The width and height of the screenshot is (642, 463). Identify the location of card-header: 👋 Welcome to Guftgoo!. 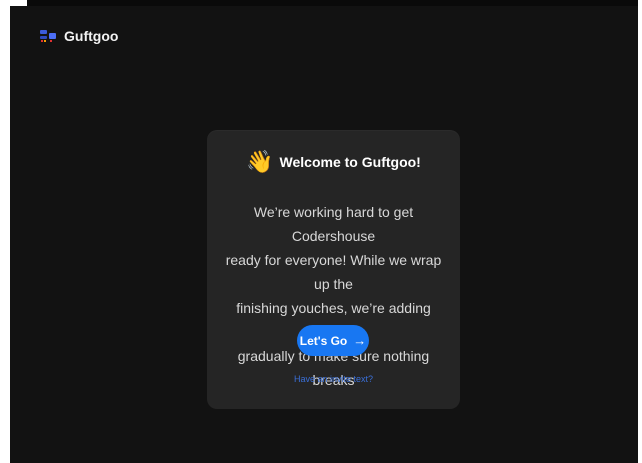
(333, 162).